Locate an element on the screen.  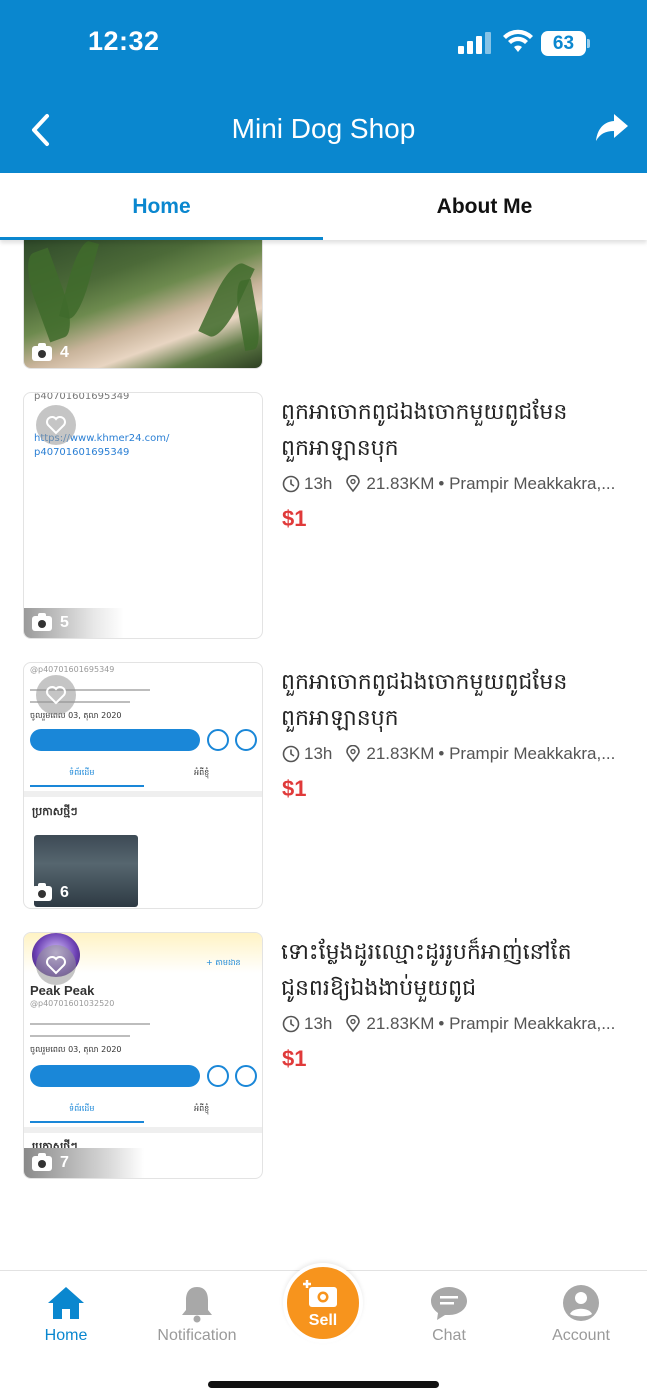
photo-count: 7 is located at coordinates (50, 1162).